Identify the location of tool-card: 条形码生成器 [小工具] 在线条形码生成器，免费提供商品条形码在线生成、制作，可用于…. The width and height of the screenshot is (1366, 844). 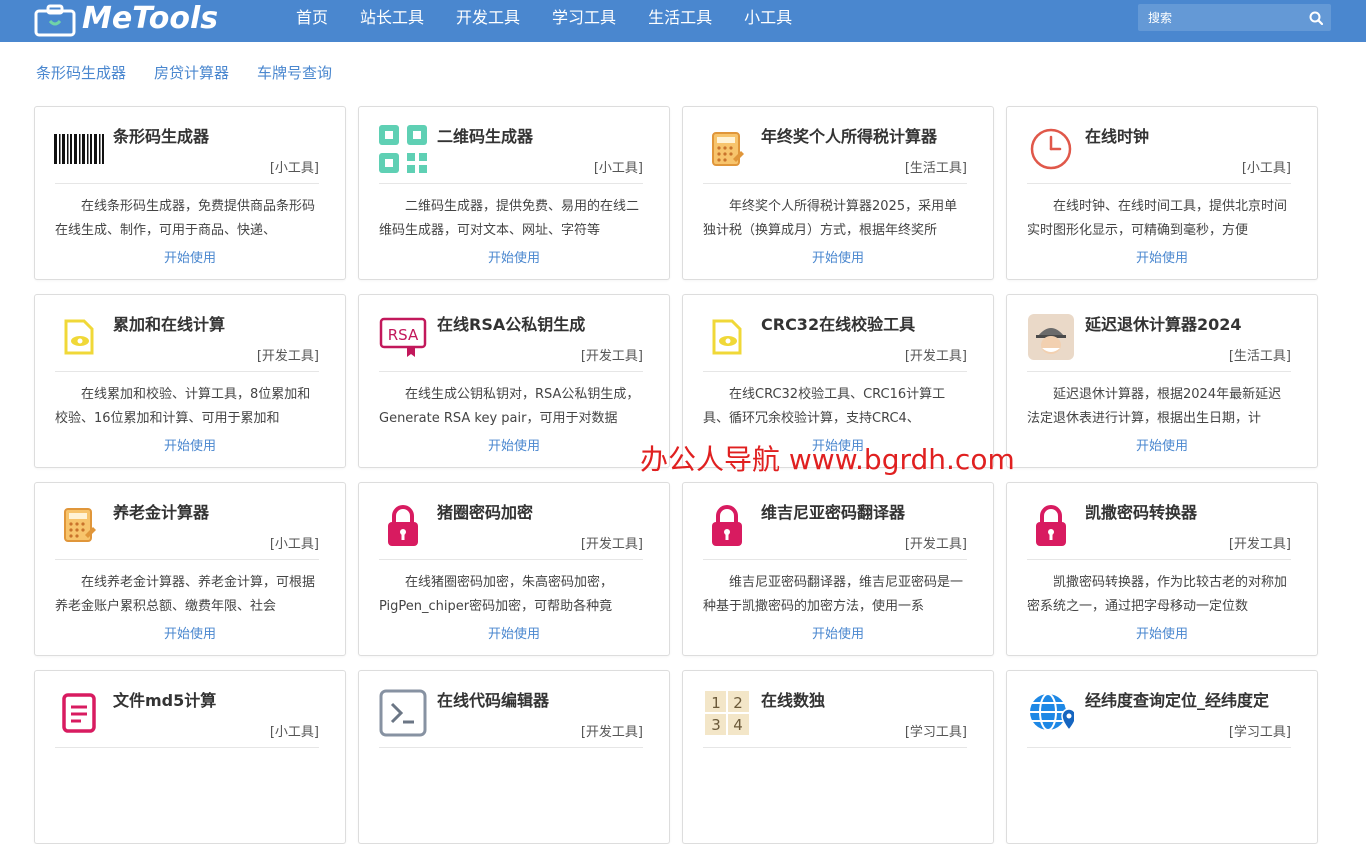
(190, 193).